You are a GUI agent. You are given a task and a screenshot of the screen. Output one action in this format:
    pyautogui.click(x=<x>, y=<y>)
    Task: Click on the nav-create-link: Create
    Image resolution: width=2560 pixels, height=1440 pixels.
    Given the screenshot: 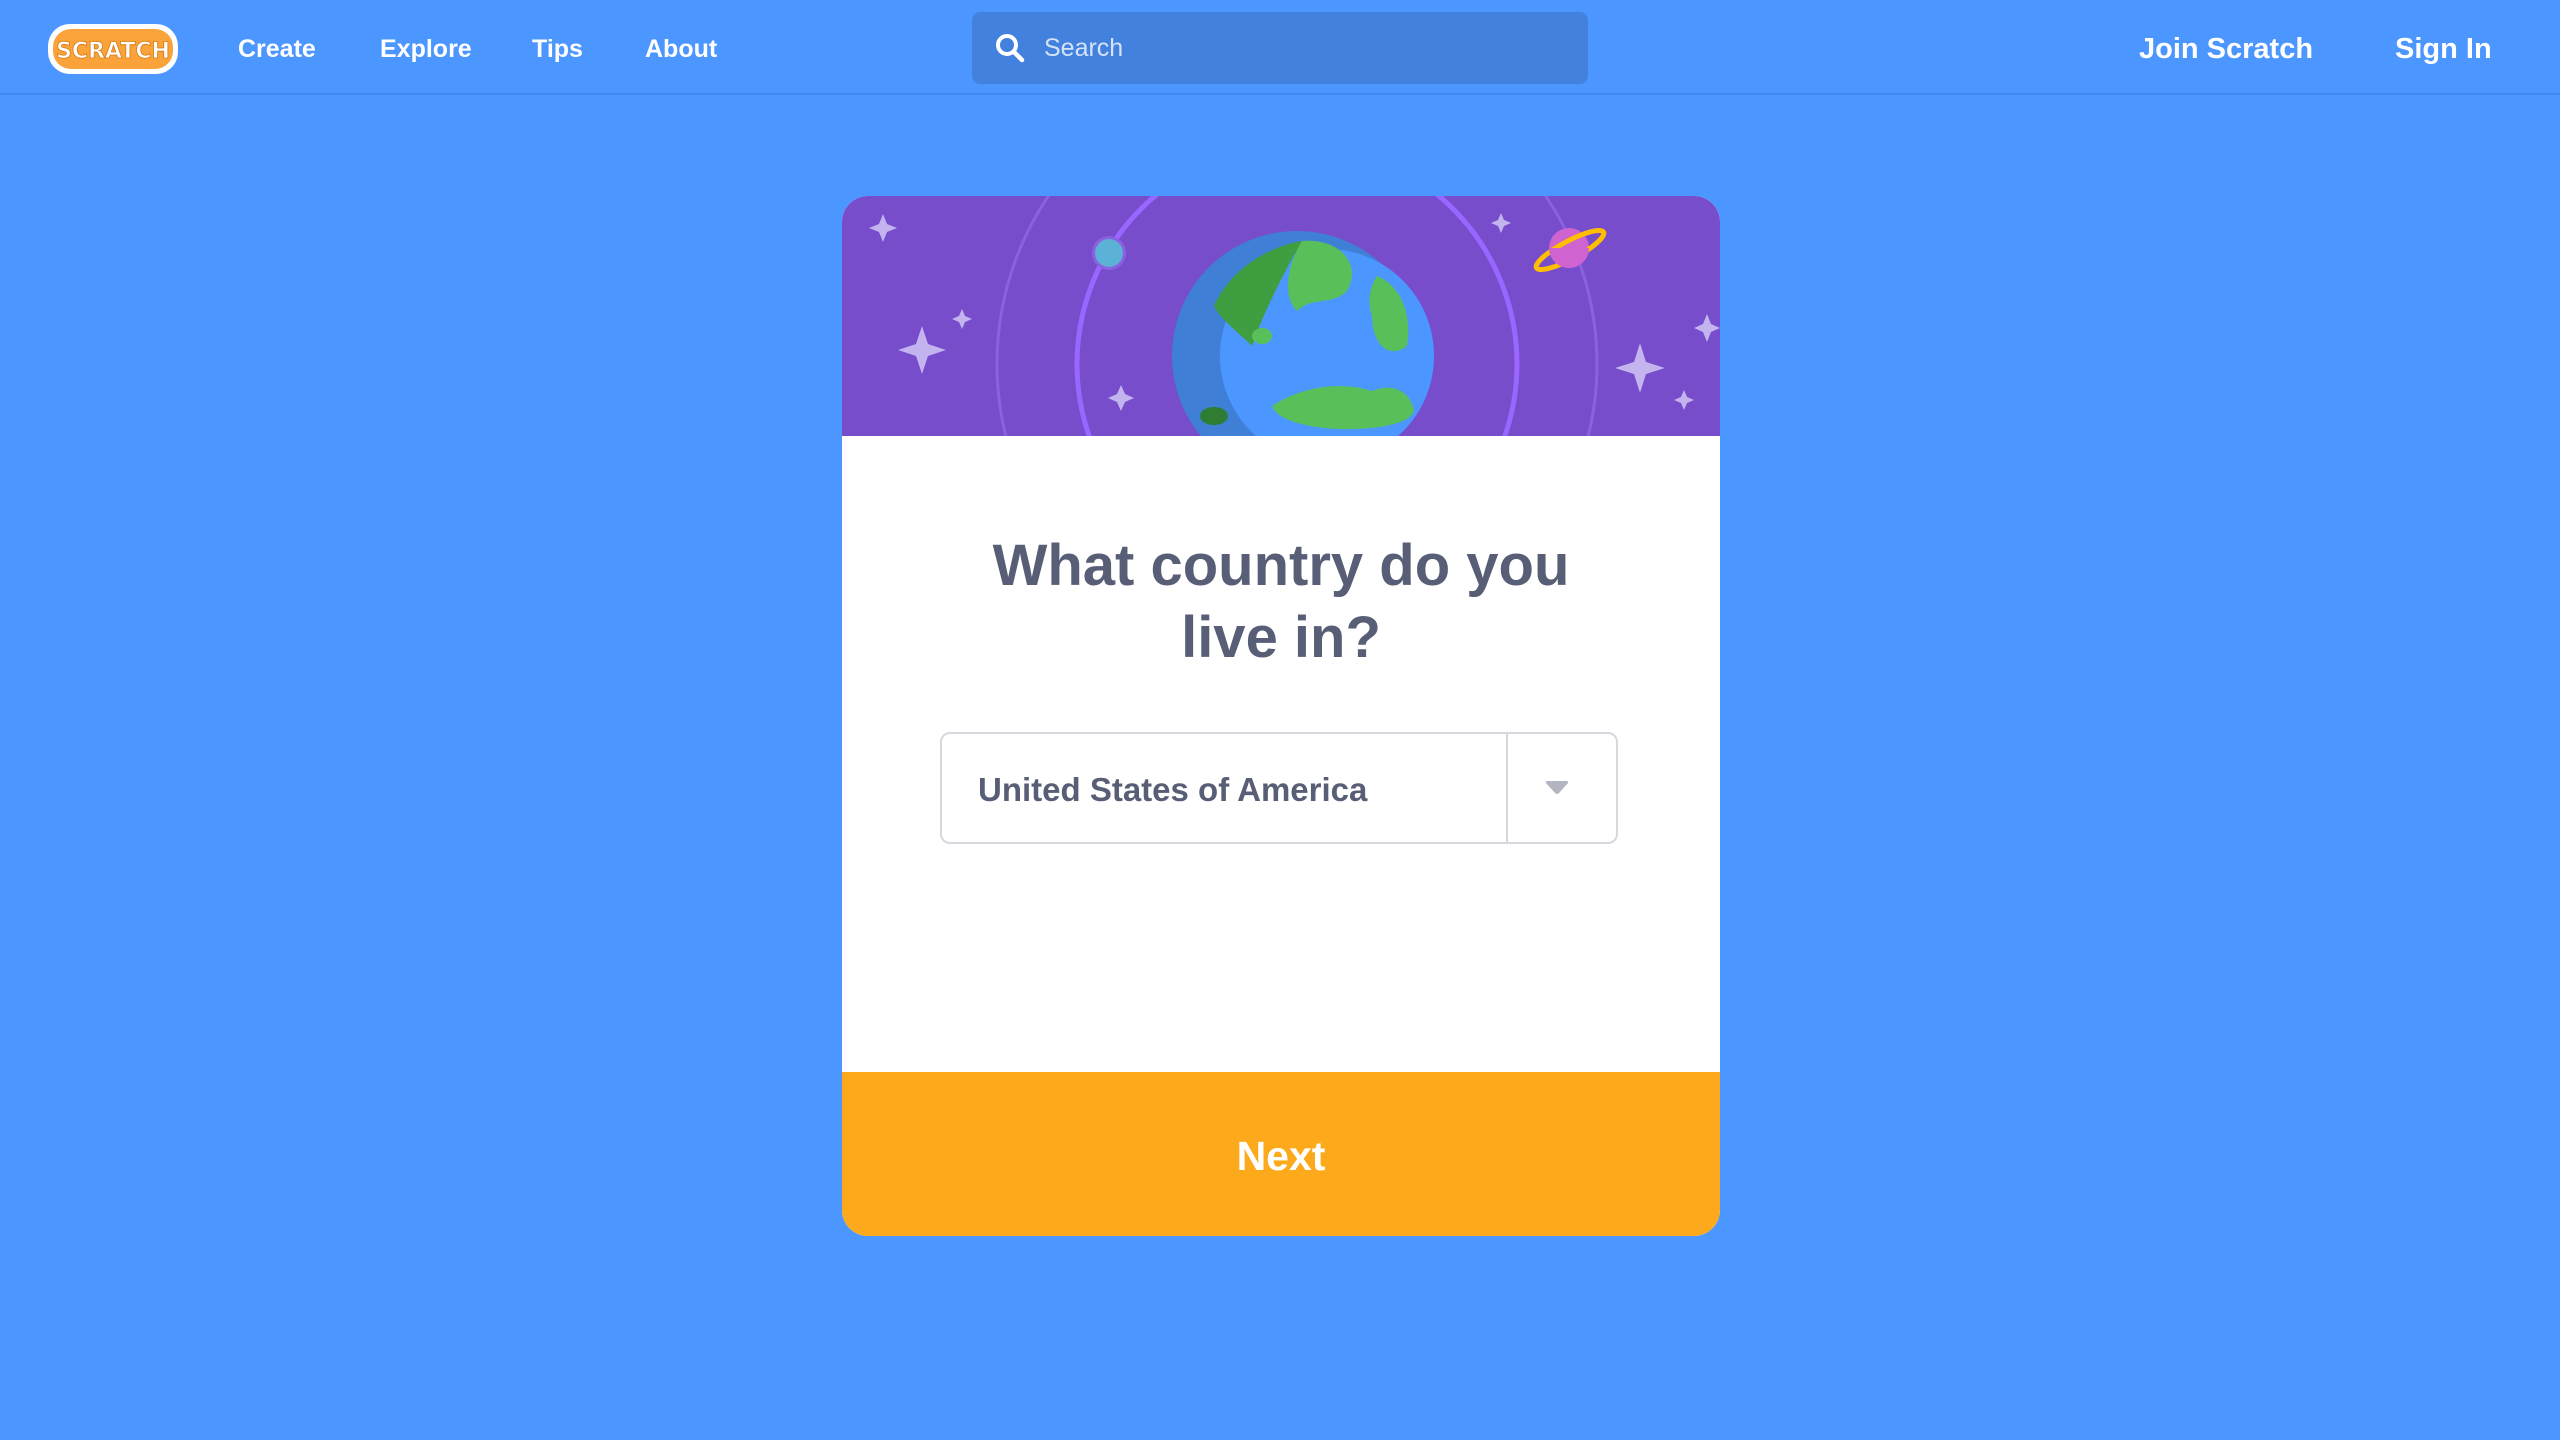 What is the action you would take?
    pyautogui.click(x=277, y=47)
    